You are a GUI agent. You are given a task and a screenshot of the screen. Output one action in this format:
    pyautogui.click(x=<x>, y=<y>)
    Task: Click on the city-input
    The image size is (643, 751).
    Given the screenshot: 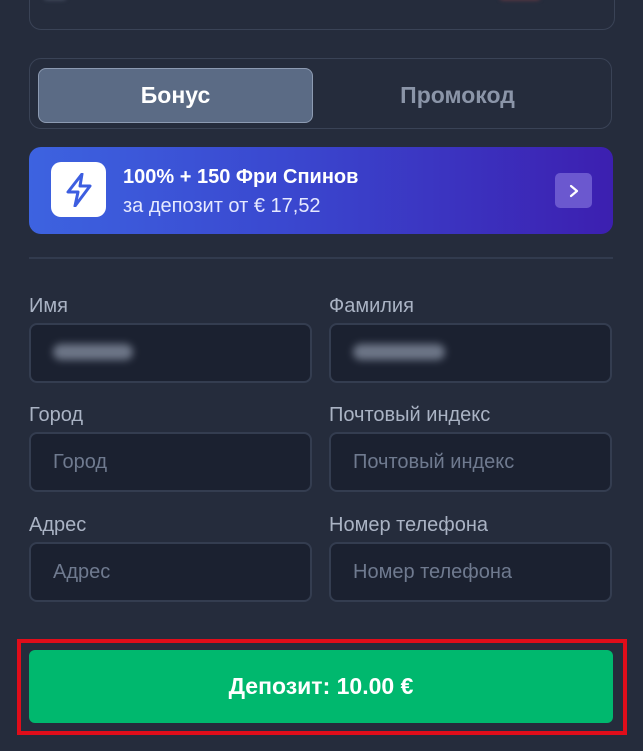 What is the action you would take?
    pyautogui.click(x=173, y=462)
    